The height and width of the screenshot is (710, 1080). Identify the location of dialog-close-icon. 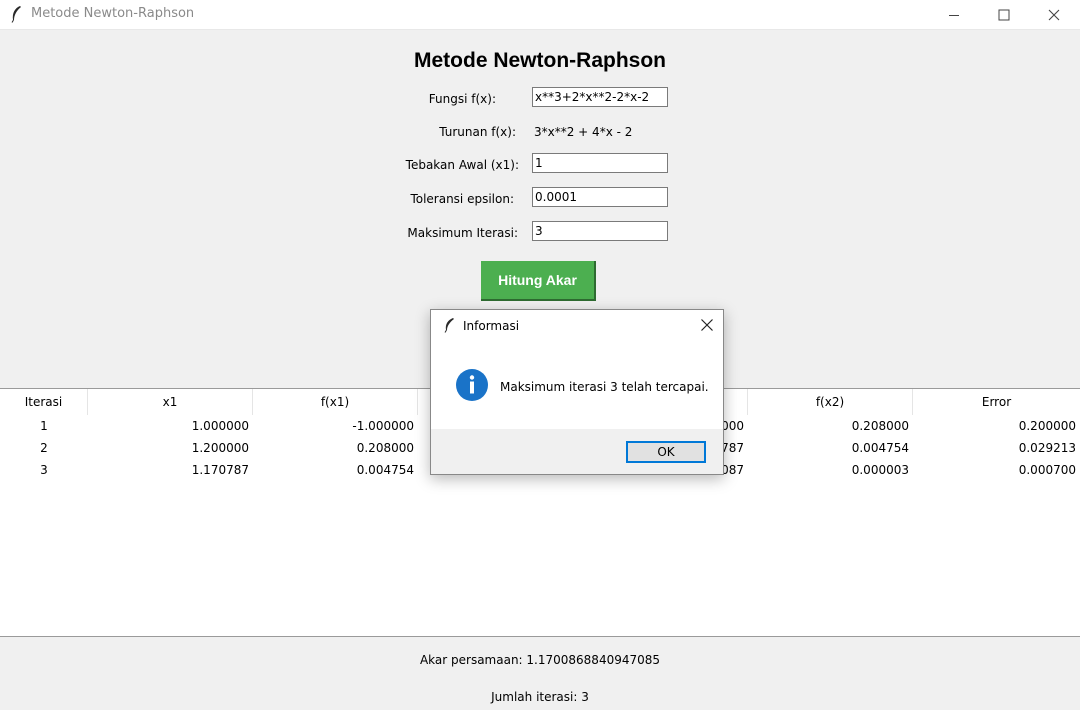
(707, 325).